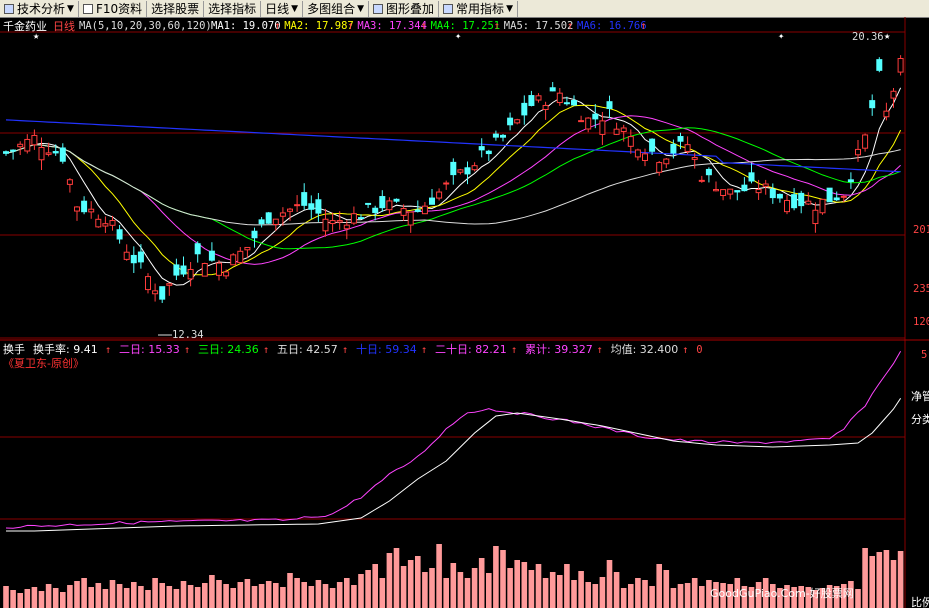 The width and height of the screenshot is (929, 608). I want to click on turnover-tail: 0, so click(699, 350).